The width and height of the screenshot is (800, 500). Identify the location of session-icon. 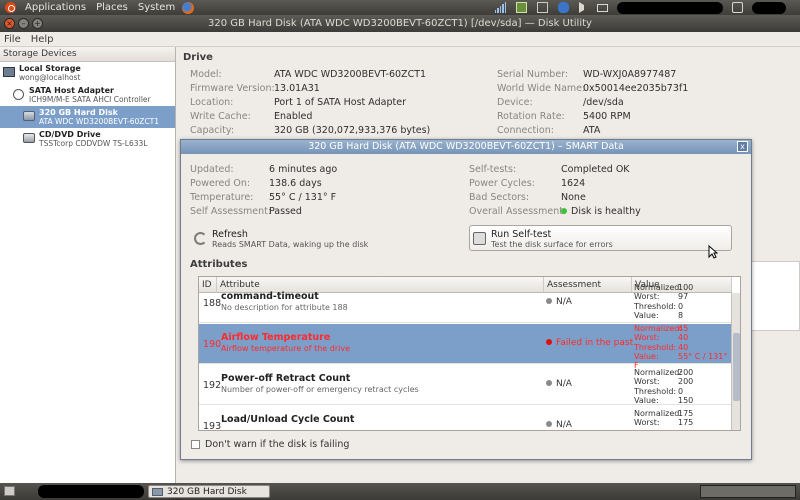
(737, 7).